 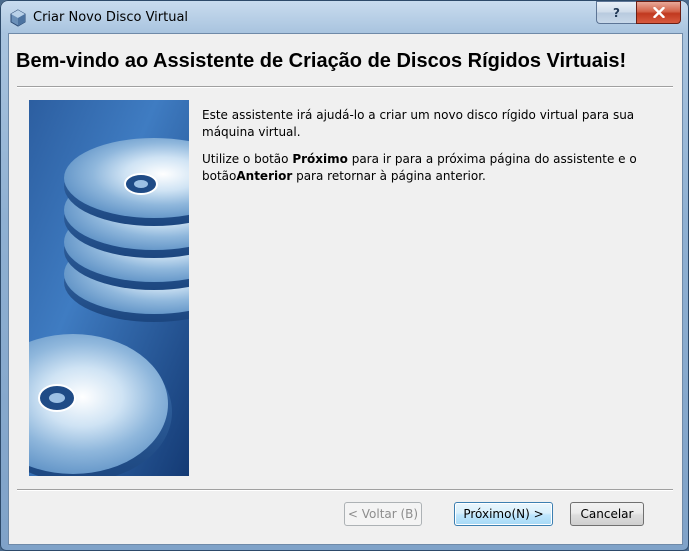 I want to click on help-icon: ?, so click(x=616, y=12).